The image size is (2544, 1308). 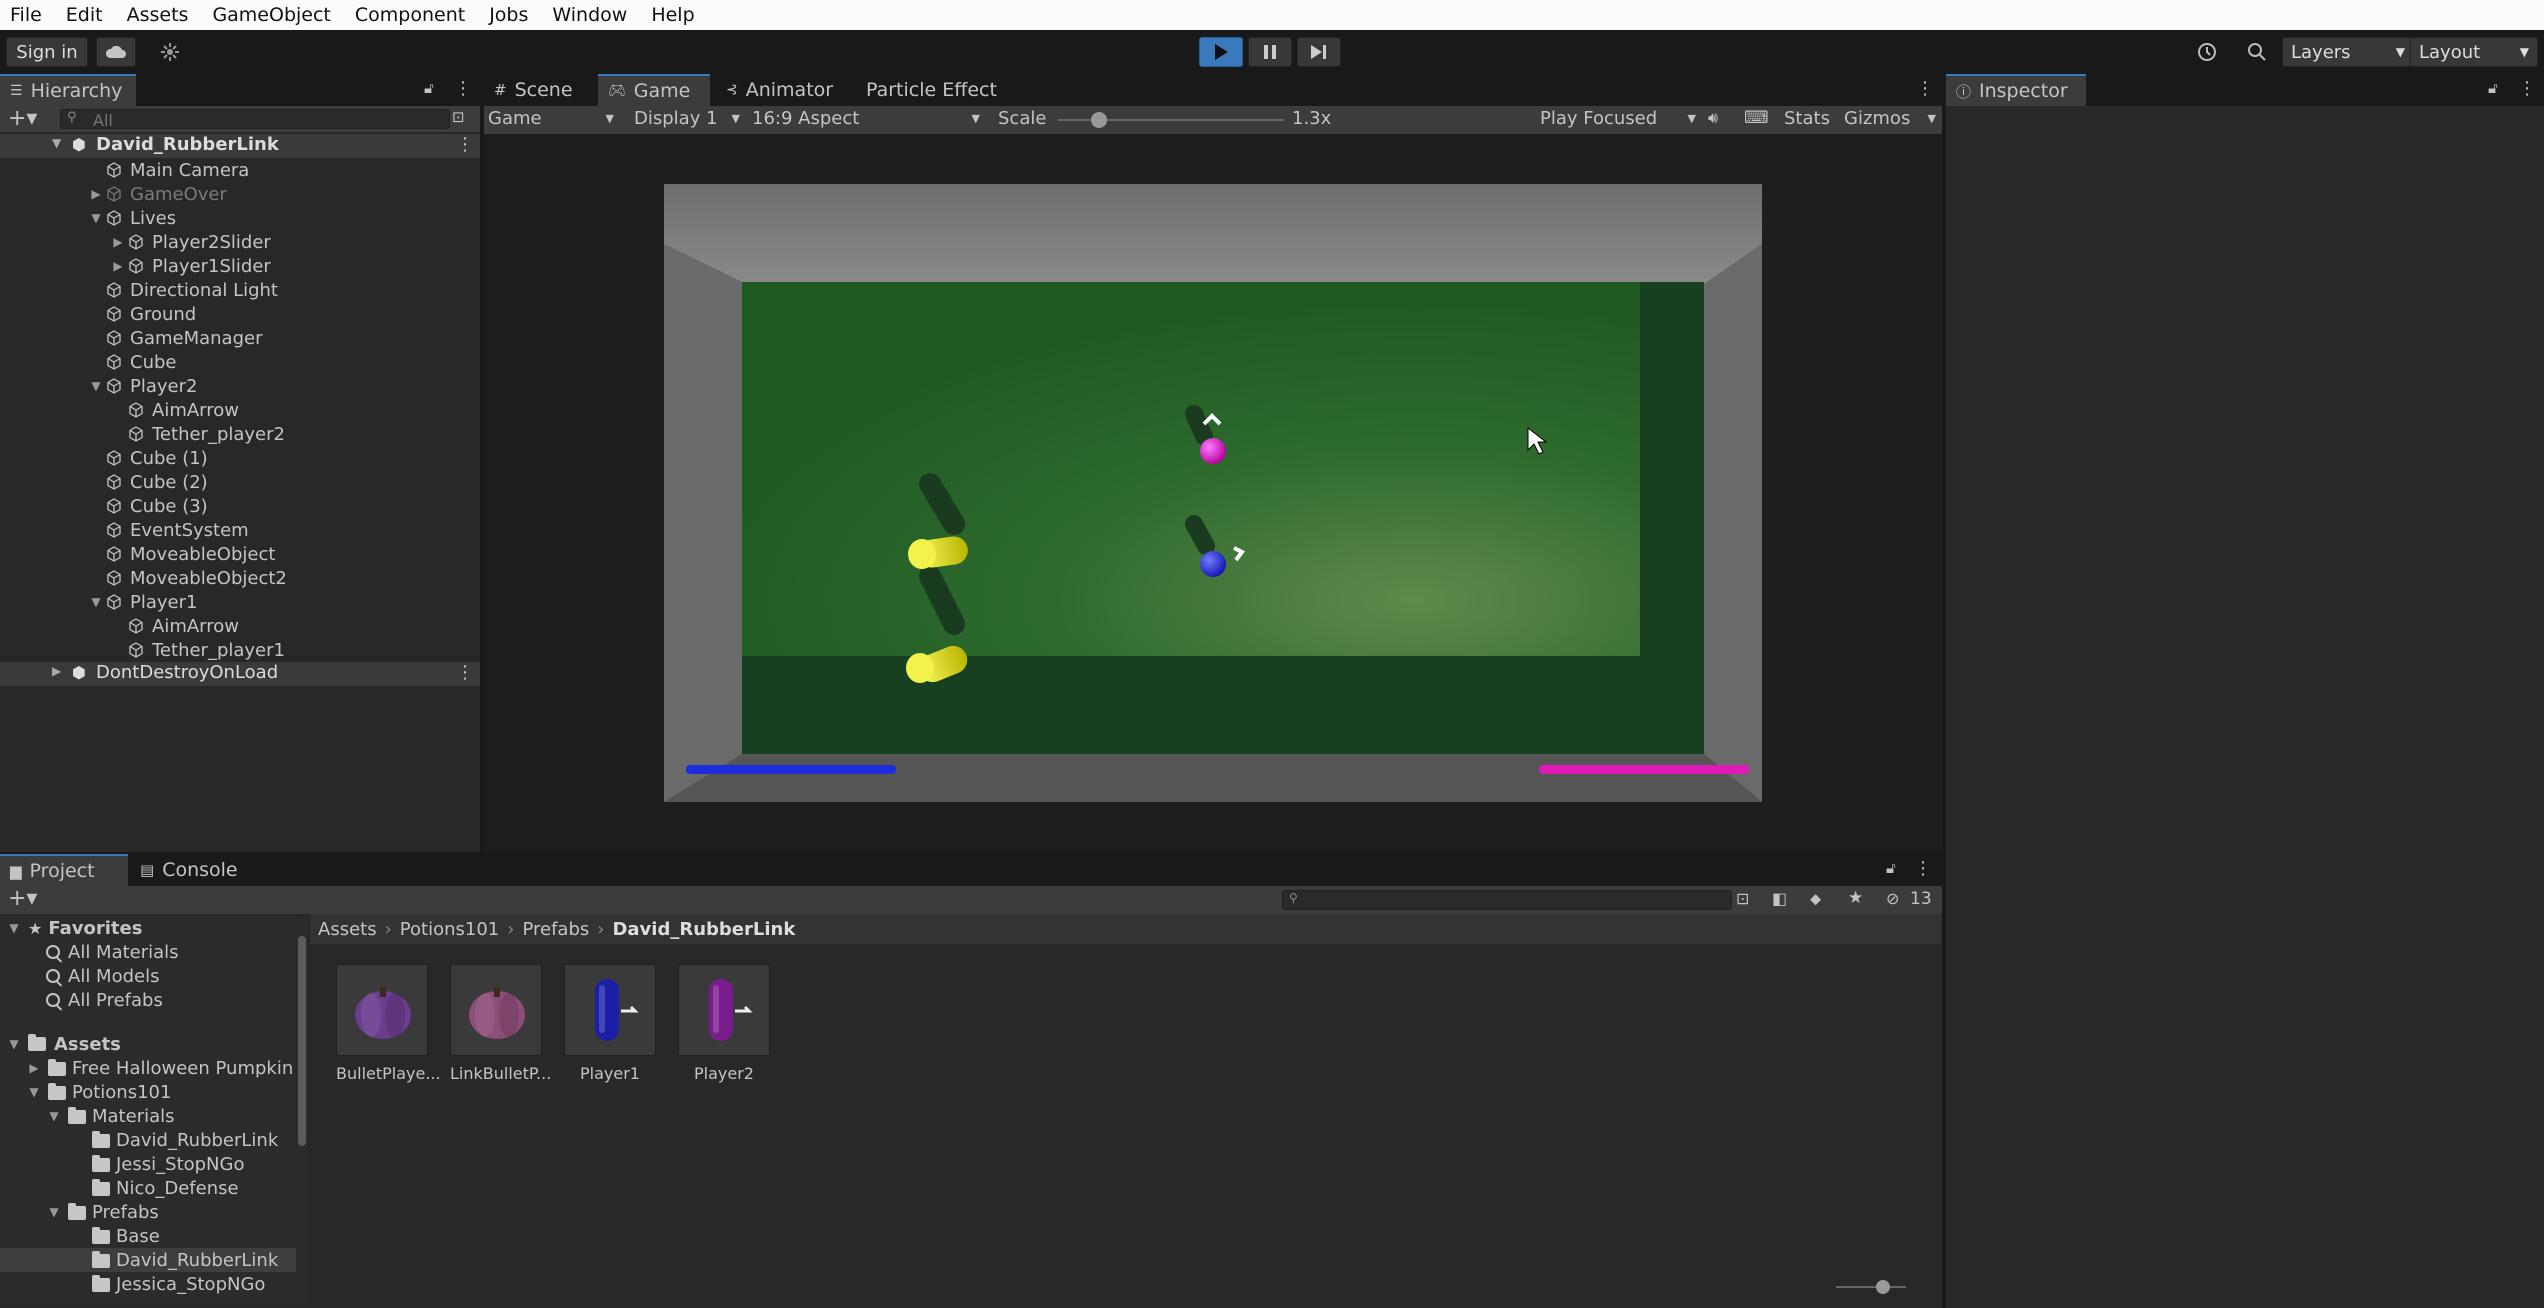 What do you see at coordinates (553, 120) in the screenshot?
I see `game-mode-dropdown: Game ▼` at bounding box center [553, 120].